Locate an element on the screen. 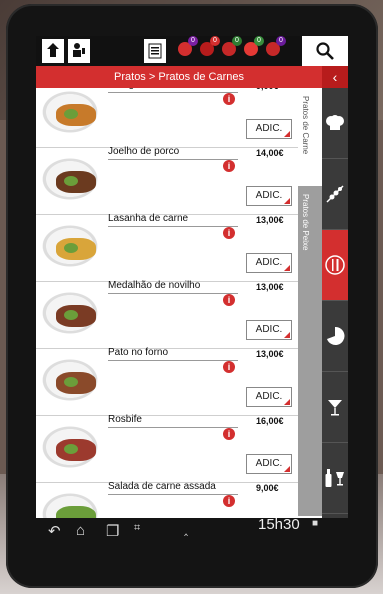  signal-battery-icon: ■ is located at coordinates (315, 523).